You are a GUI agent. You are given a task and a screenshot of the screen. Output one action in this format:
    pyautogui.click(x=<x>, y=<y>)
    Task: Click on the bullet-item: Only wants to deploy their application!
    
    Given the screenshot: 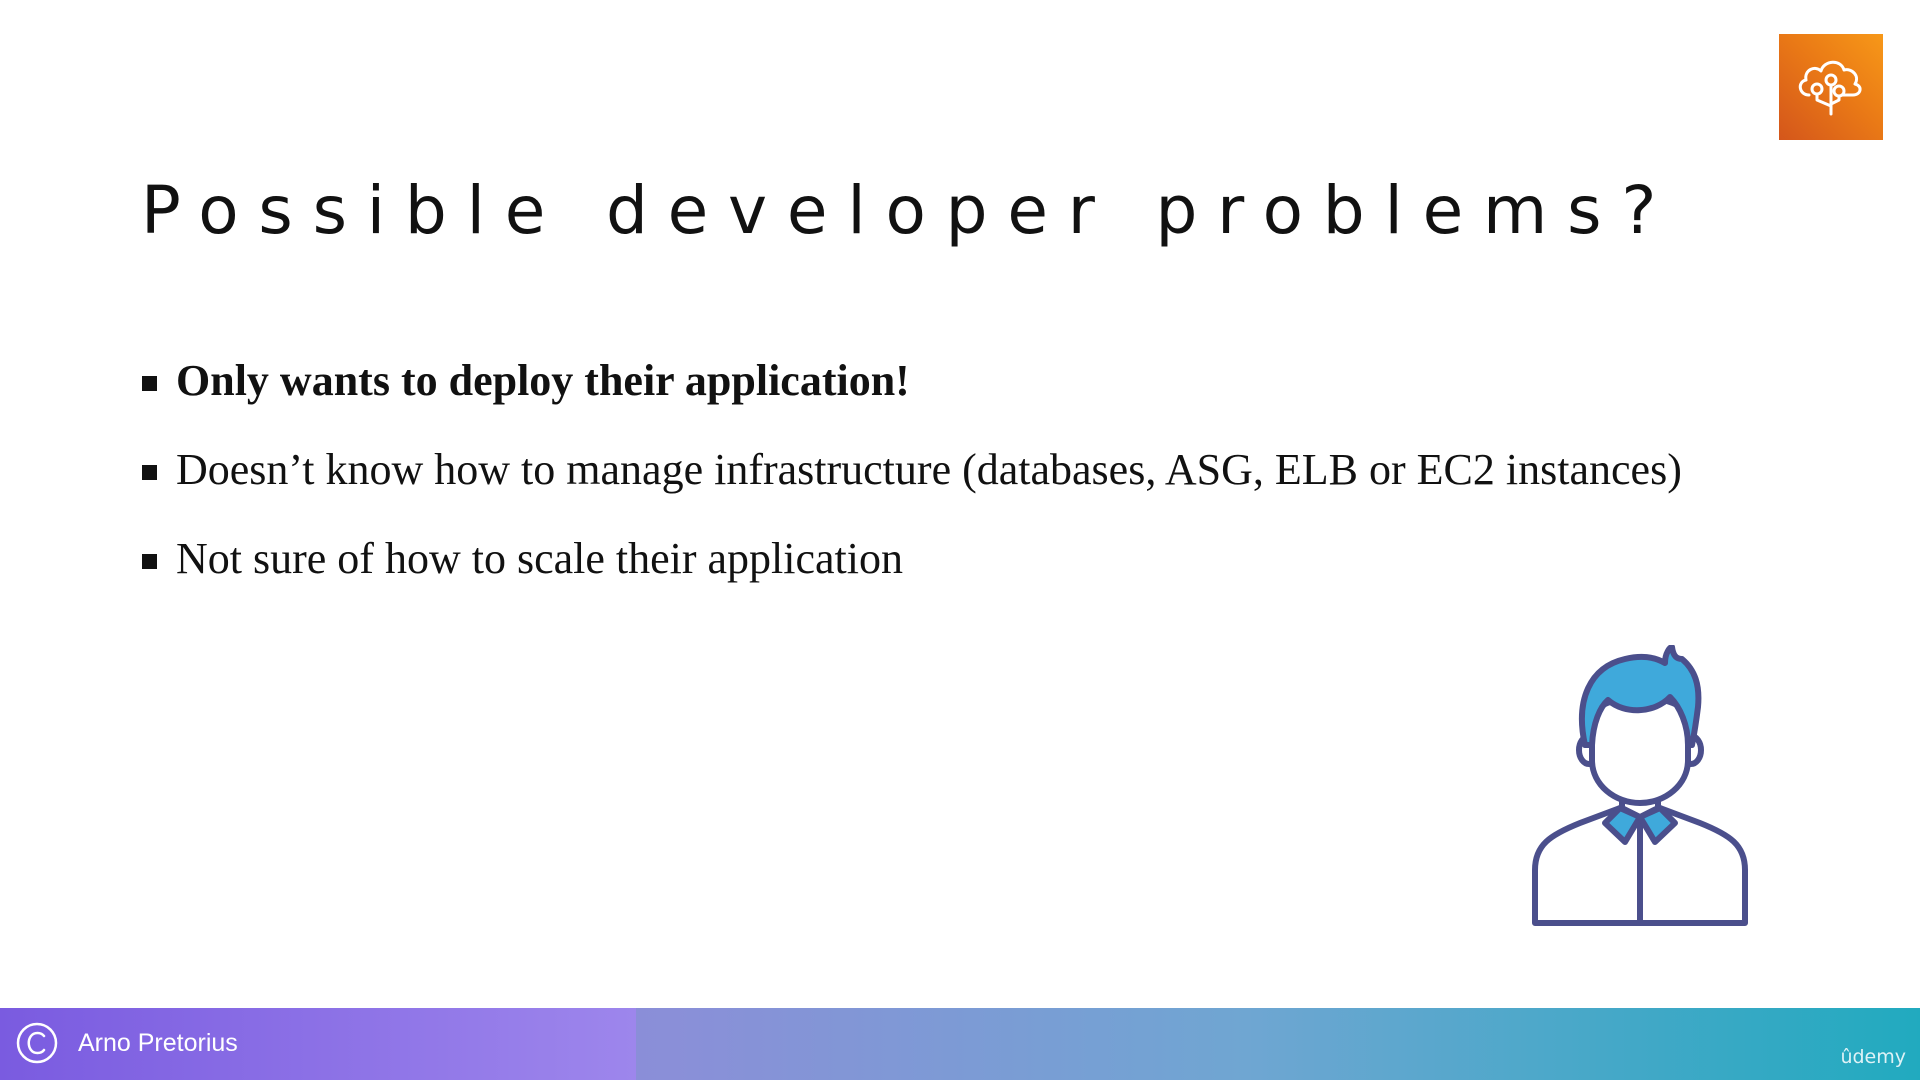 What is the action you would take?
    pyautogui.click(x=912, y=400)
    